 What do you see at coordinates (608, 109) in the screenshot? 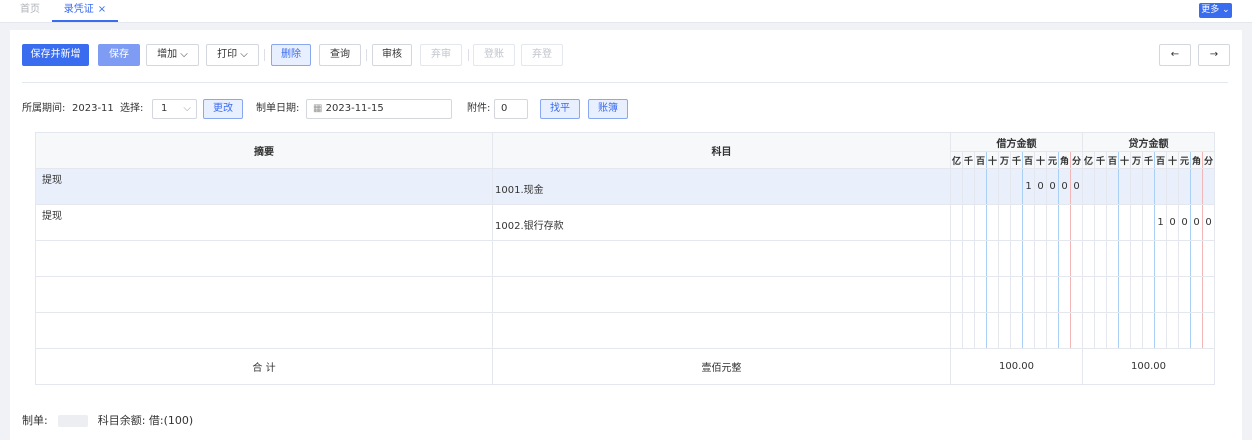
I see `ledger-button: 账簿` at bounding box center [608, 109].